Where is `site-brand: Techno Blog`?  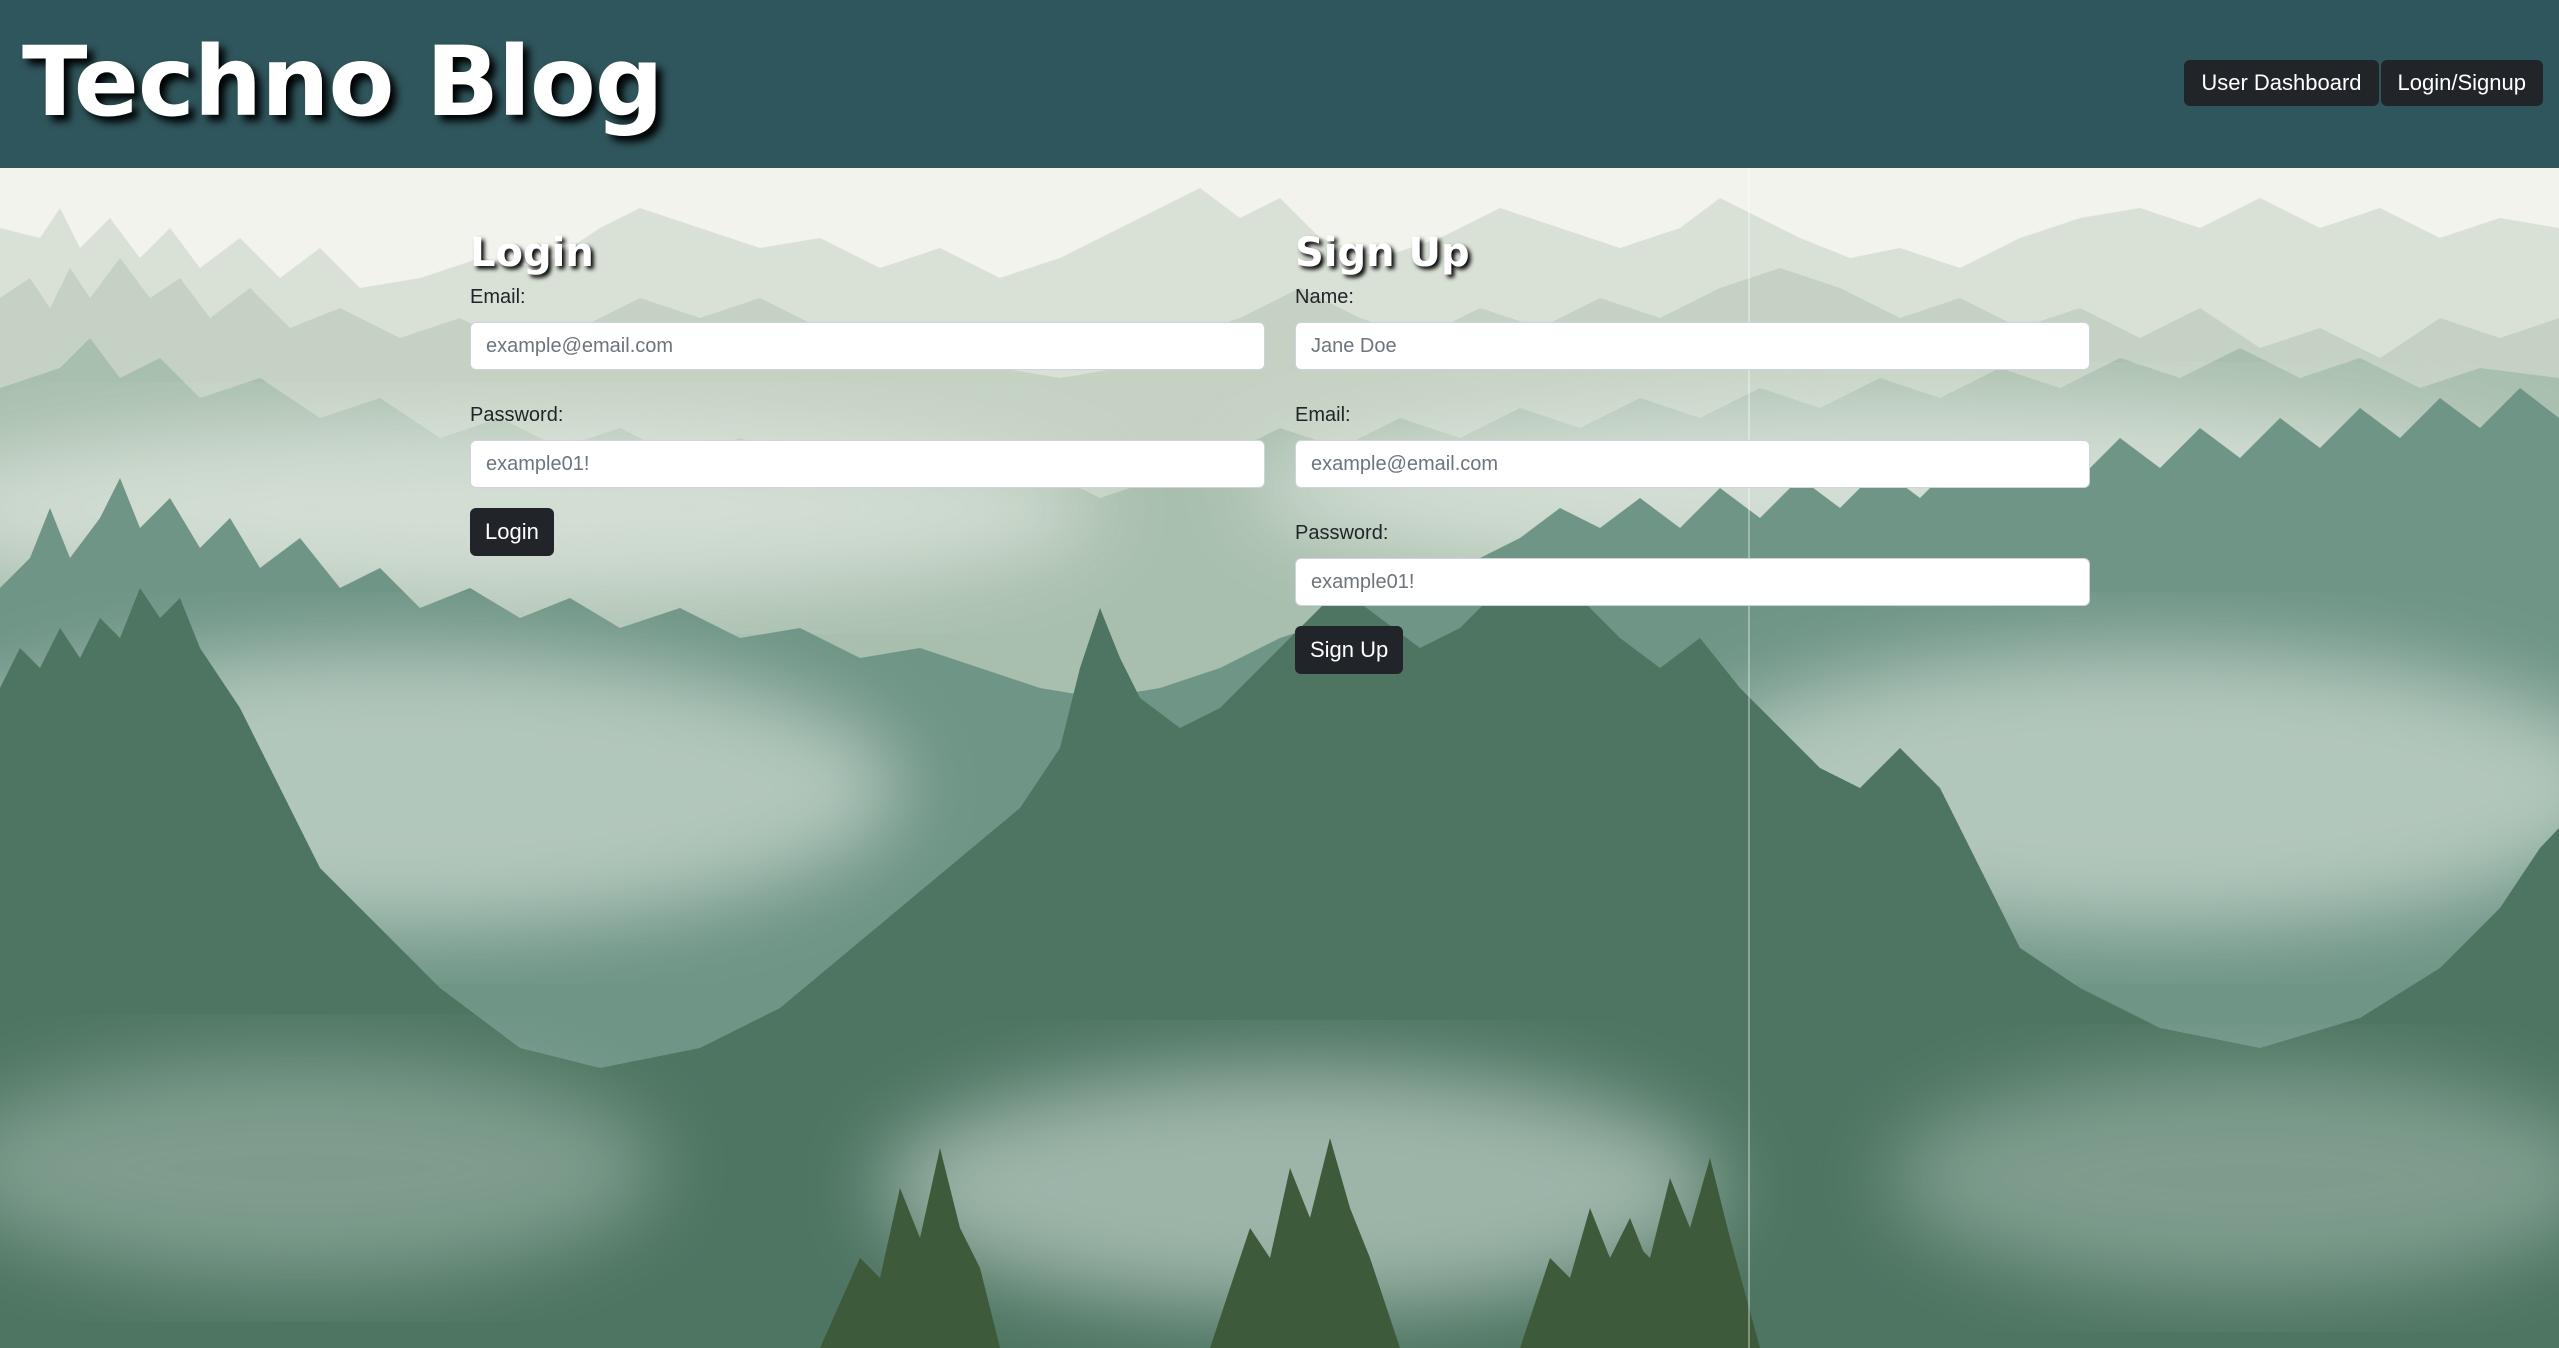
site-brand: Techno Blog is located at coordinates (343, 82).